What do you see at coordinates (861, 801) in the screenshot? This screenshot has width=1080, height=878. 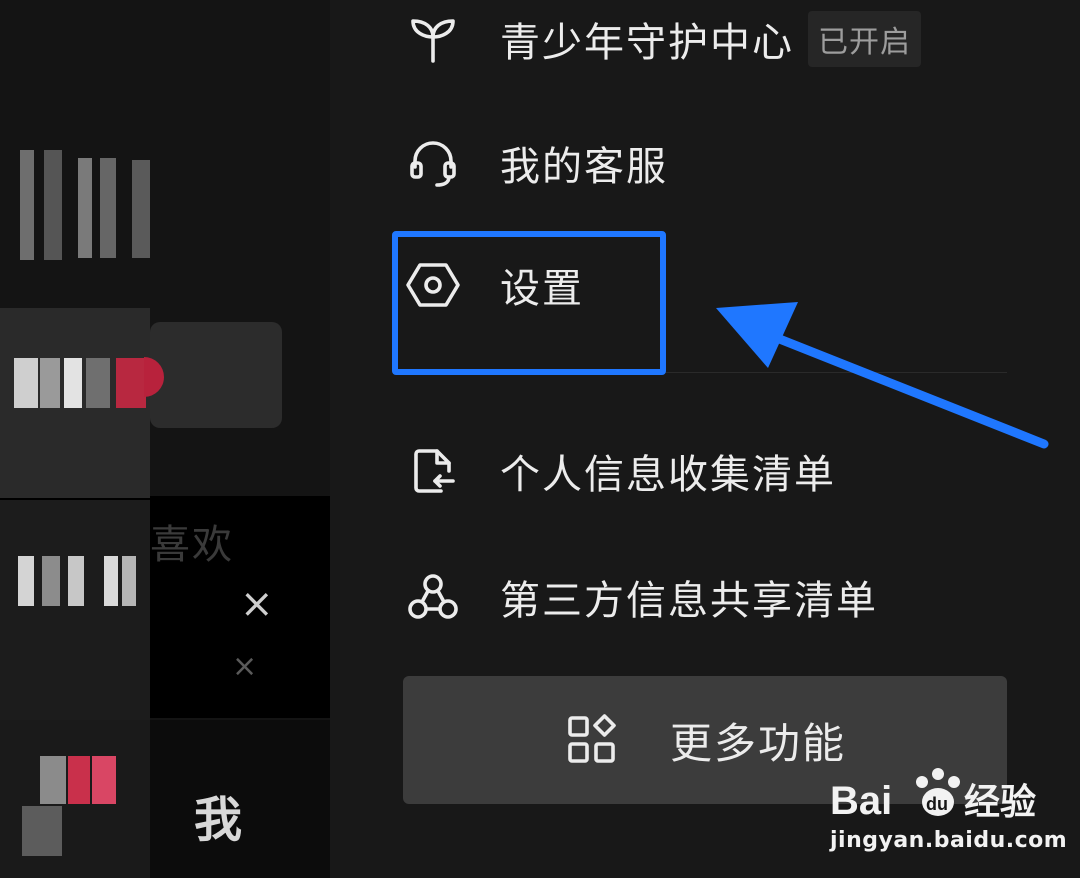 I see `svg-text: Bai` at bounding box center [861, 801].